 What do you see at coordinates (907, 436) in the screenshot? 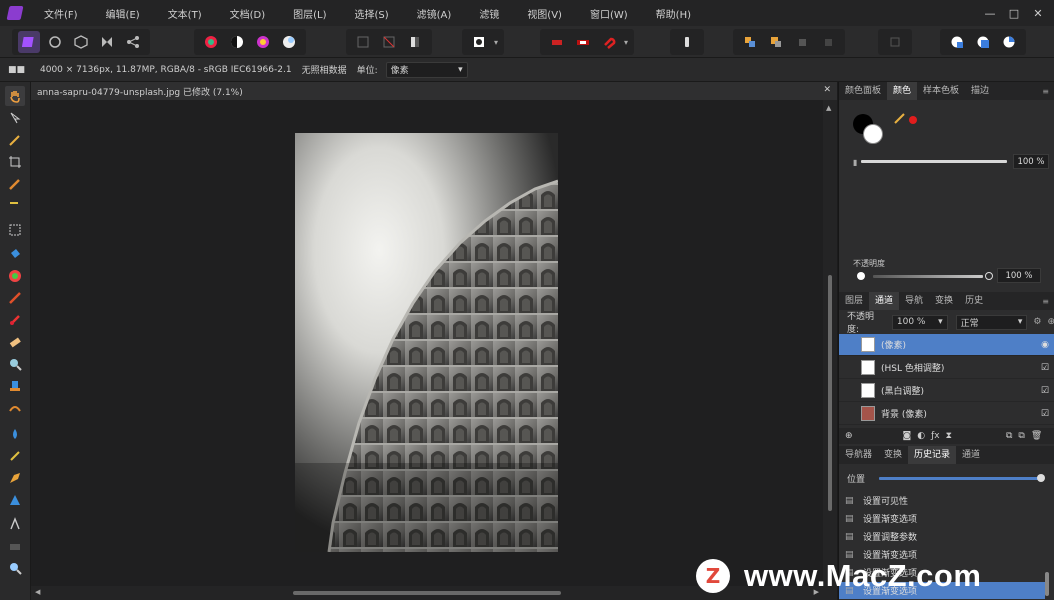
I see `mask-icon: ◙` at bounding box center [907, 436].